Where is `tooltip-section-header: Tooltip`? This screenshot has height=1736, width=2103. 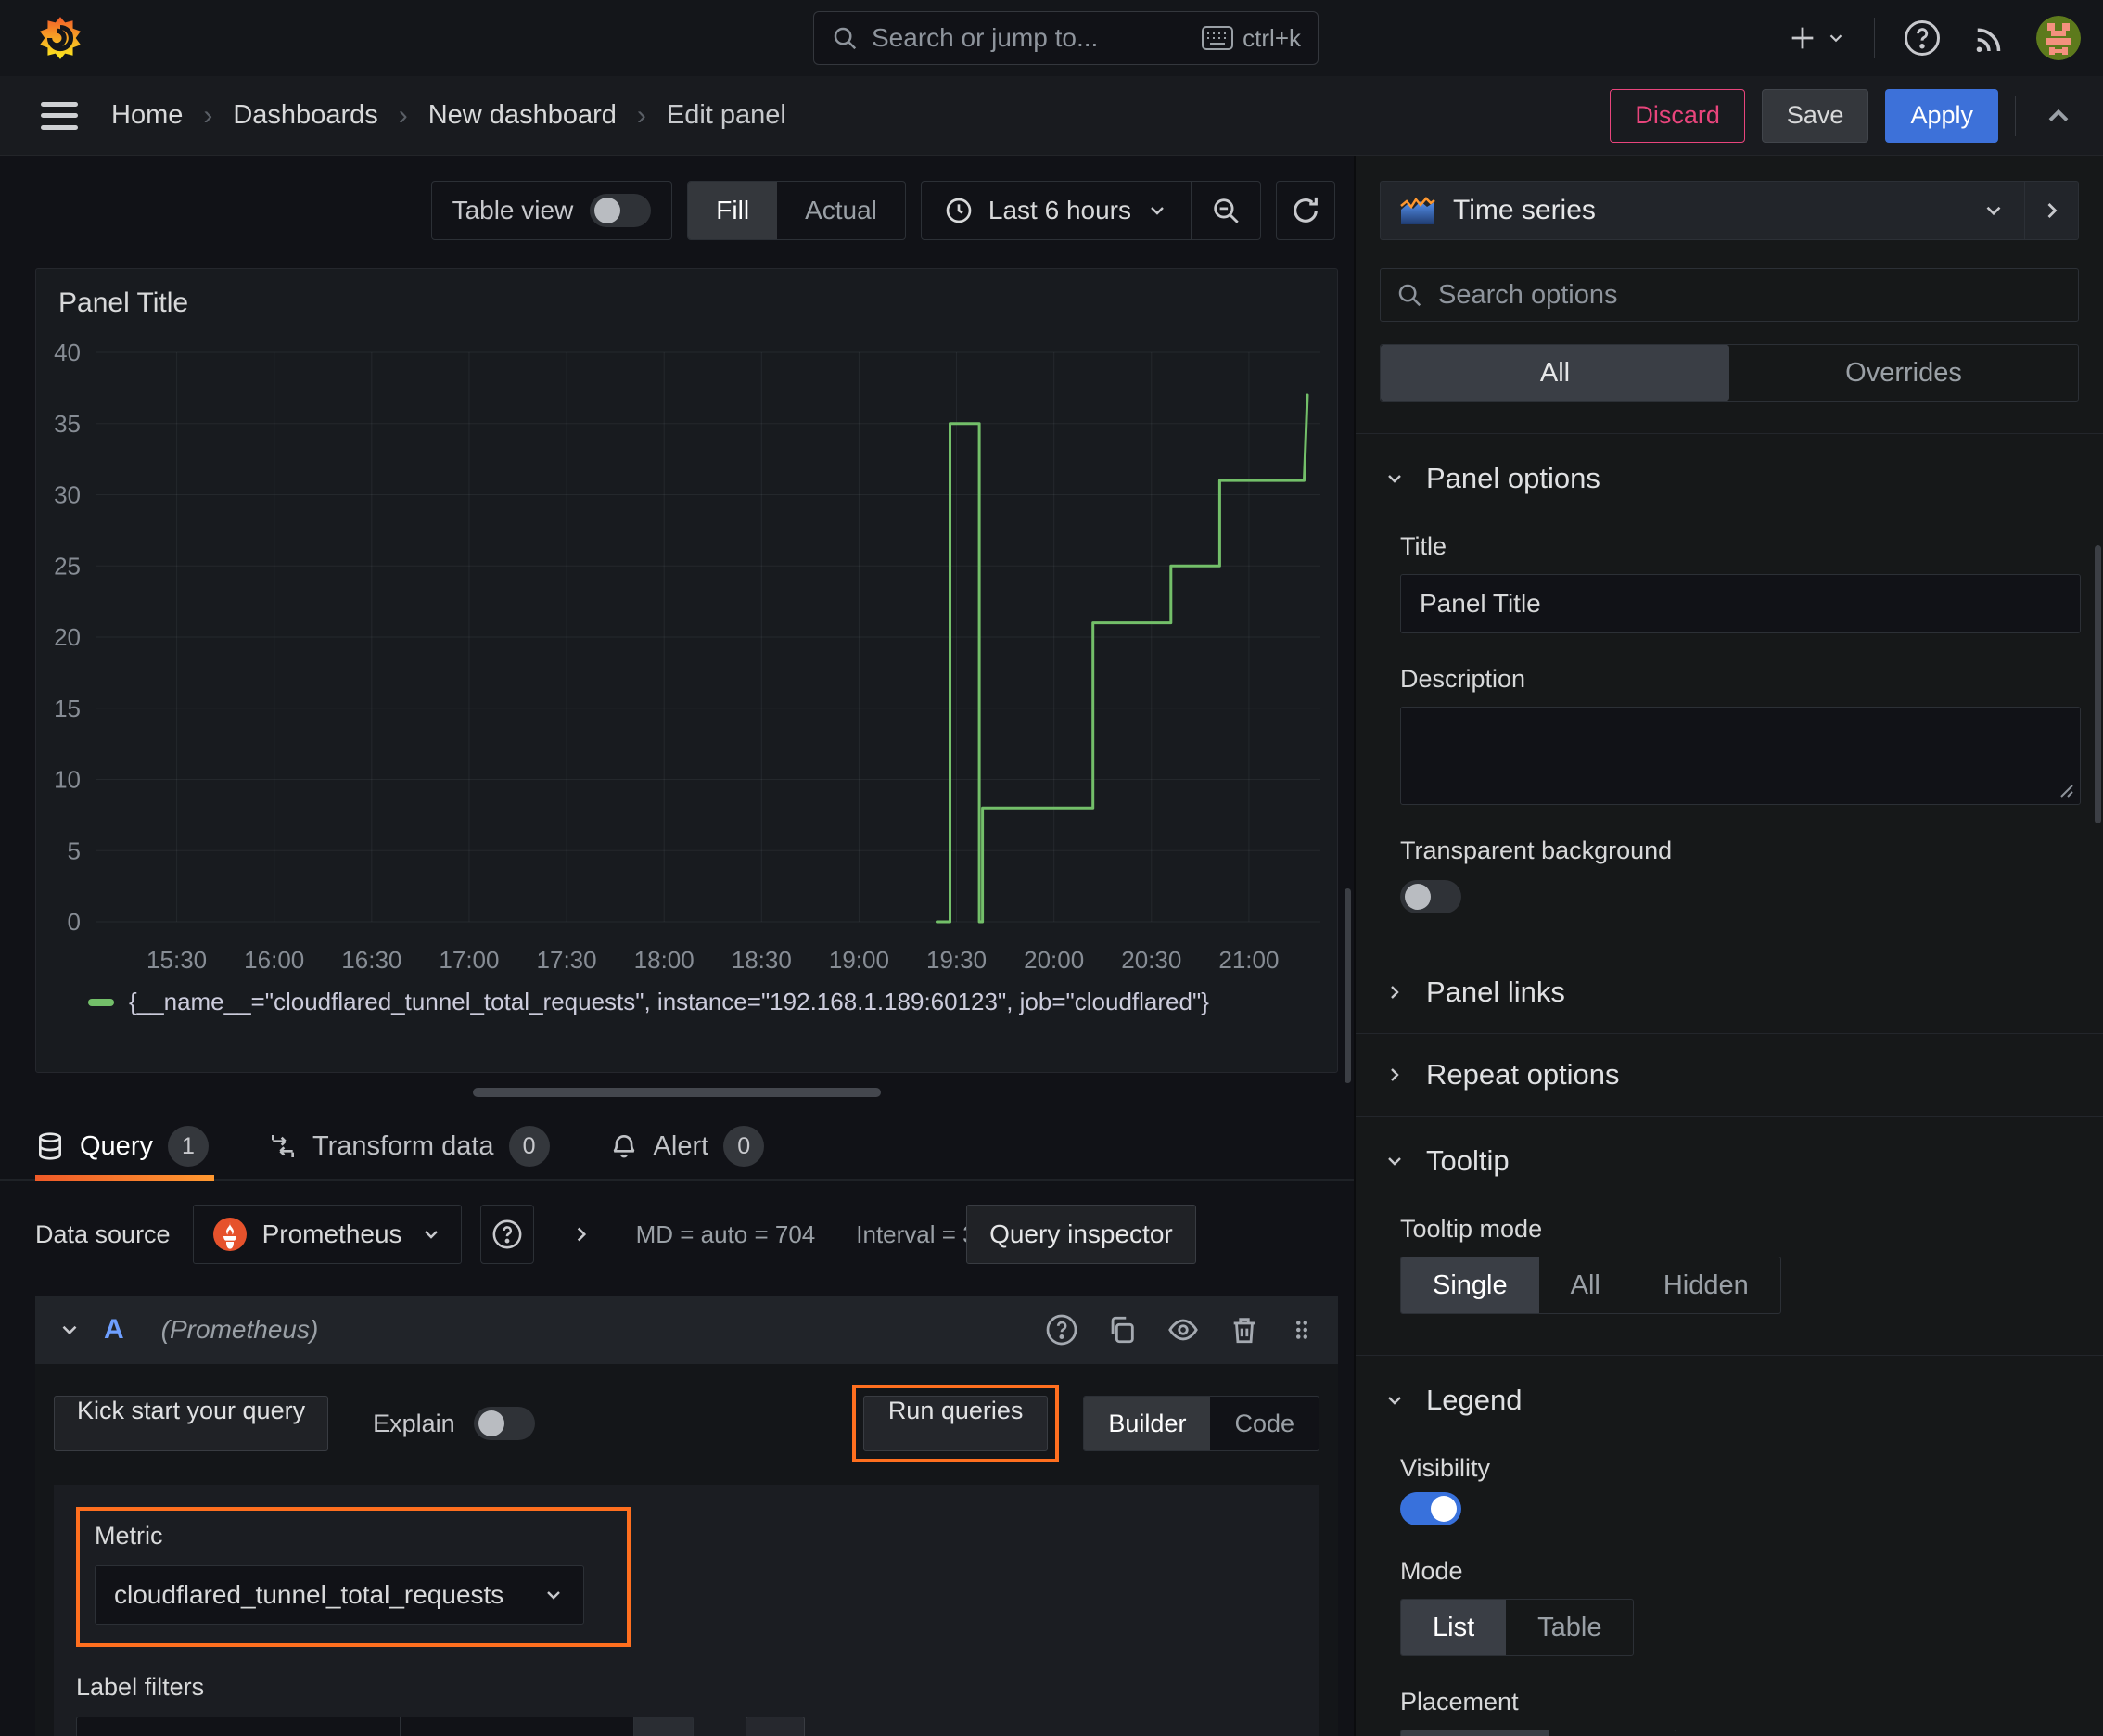 tooltip-section-header: Tooltip is located at coordinates (1729, 1150).